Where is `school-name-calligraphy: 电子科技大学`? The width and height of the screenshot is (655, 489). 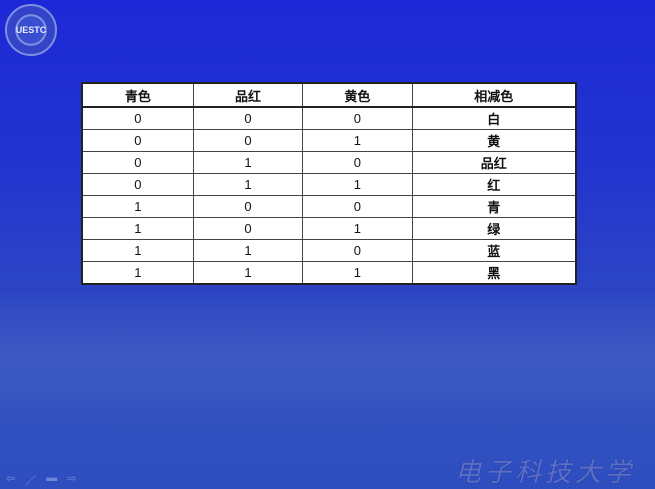 school-name-calligraphy: 电子科技大学 is located at coordinates (545, 473).